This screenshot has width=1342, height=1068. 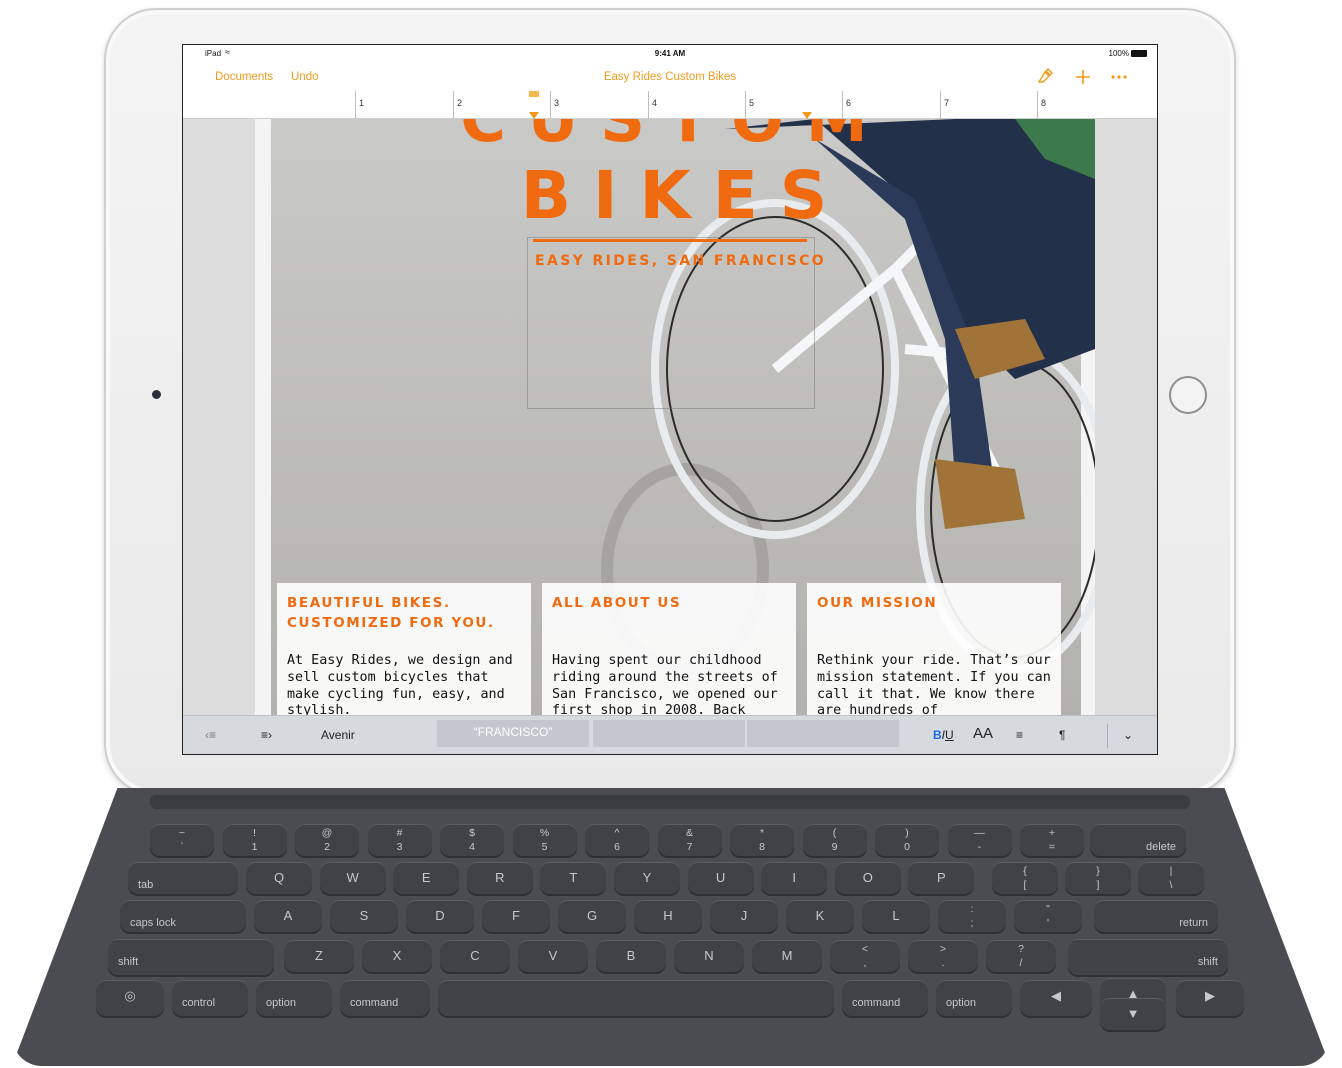 I want to click on key-4: $4, so click(x=472, y=840).